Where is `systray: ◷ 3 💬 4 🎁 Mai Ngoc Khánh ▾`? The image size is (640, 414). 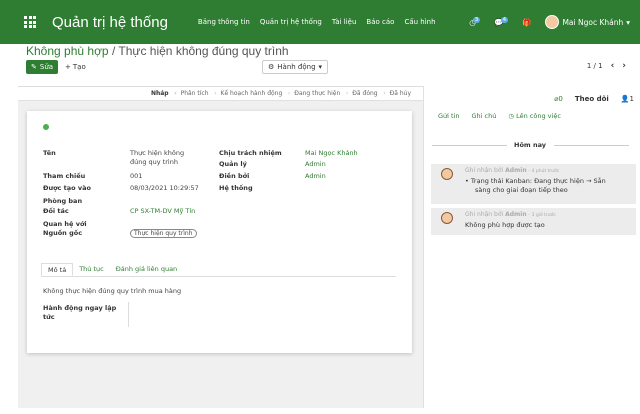 systray: ◷ 3 💬 4 🎁 Mai Ngoc Khánh ▾ is located at coordinates (549, 22).